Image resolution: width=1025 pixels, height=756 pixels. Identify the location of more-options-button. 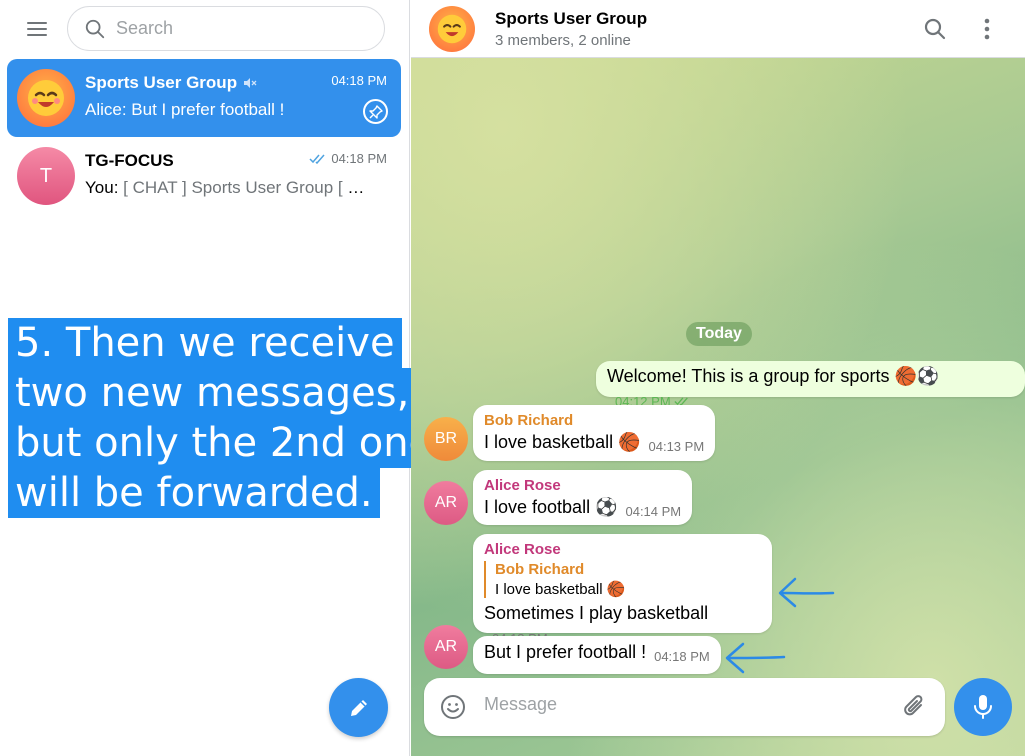
(987, 29).